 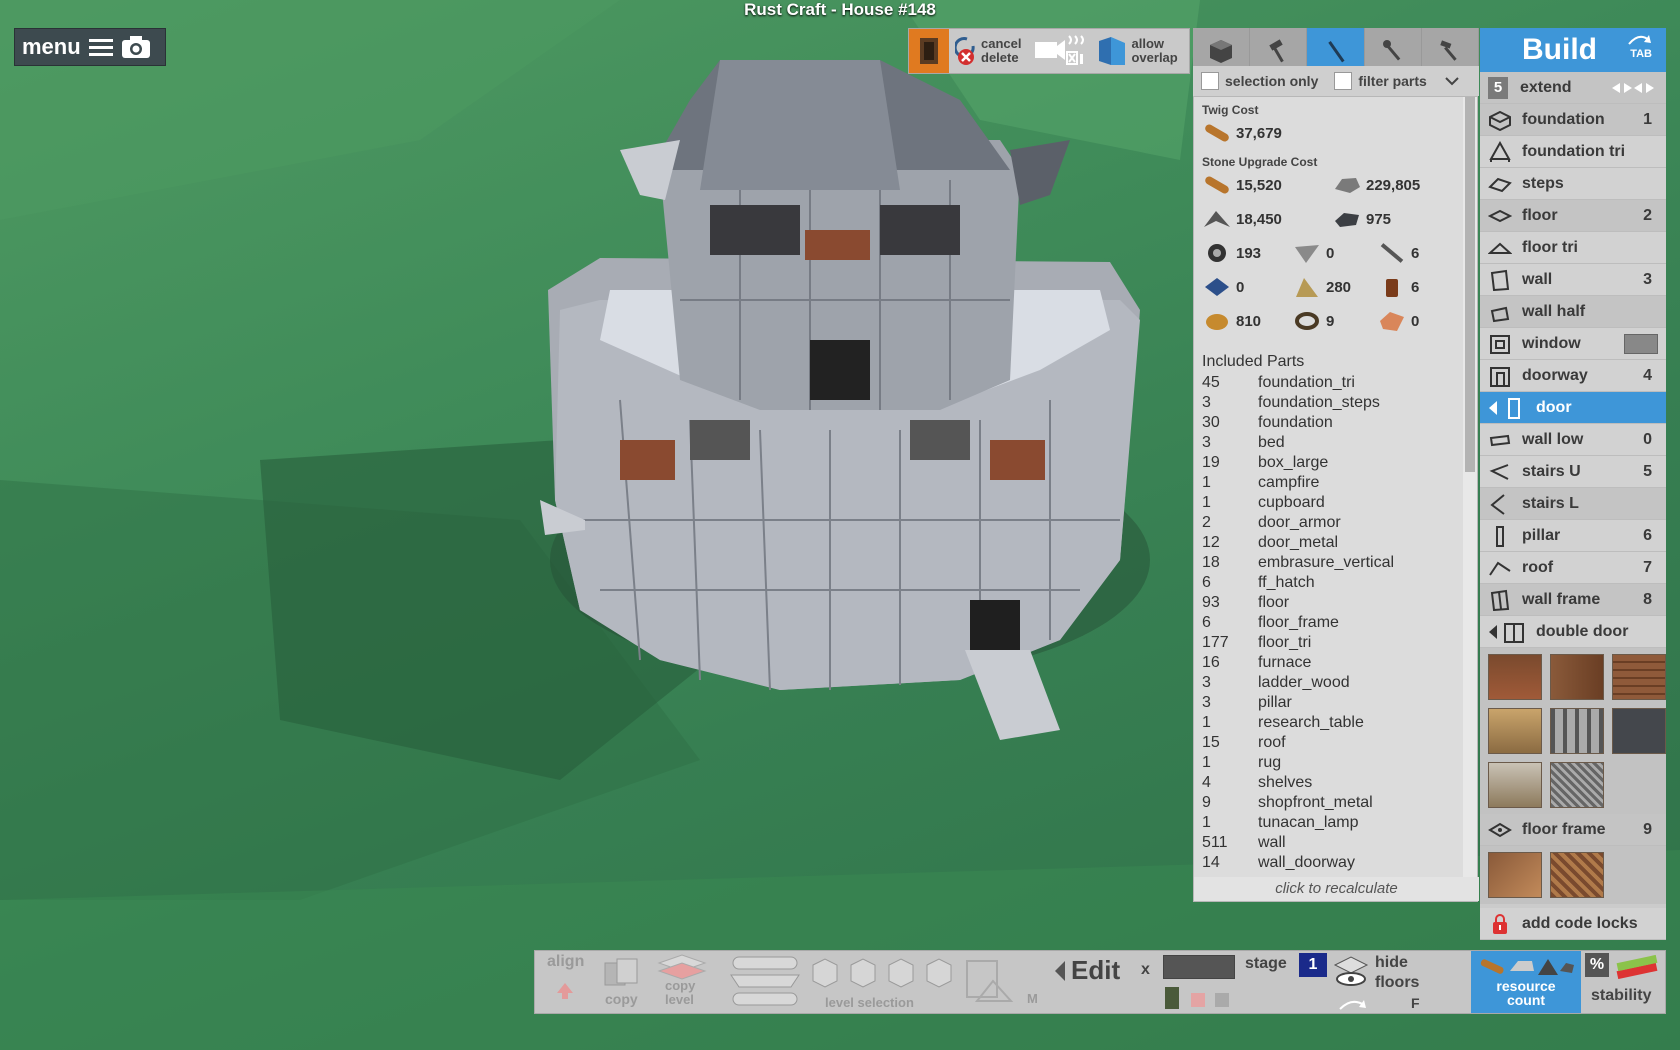 What do you see at coordinates (1573, 408) in the screenshot?
I see `build-item-door: door` at bounding box center [1573, 408].